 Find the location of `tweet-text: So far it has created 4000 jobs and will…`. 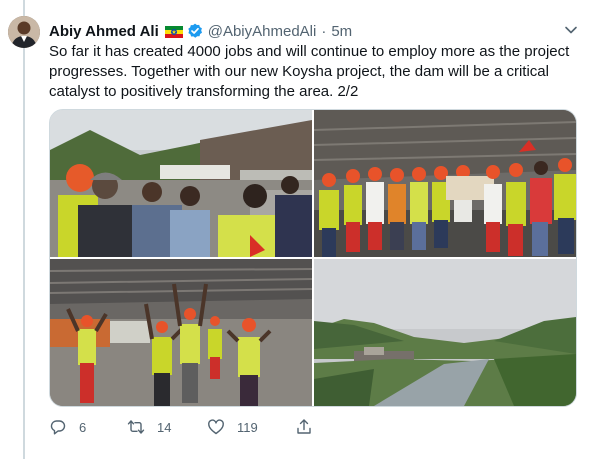

tweet-text: So far it has created 4000 jobs and will… is located at coordinates (309, 71).